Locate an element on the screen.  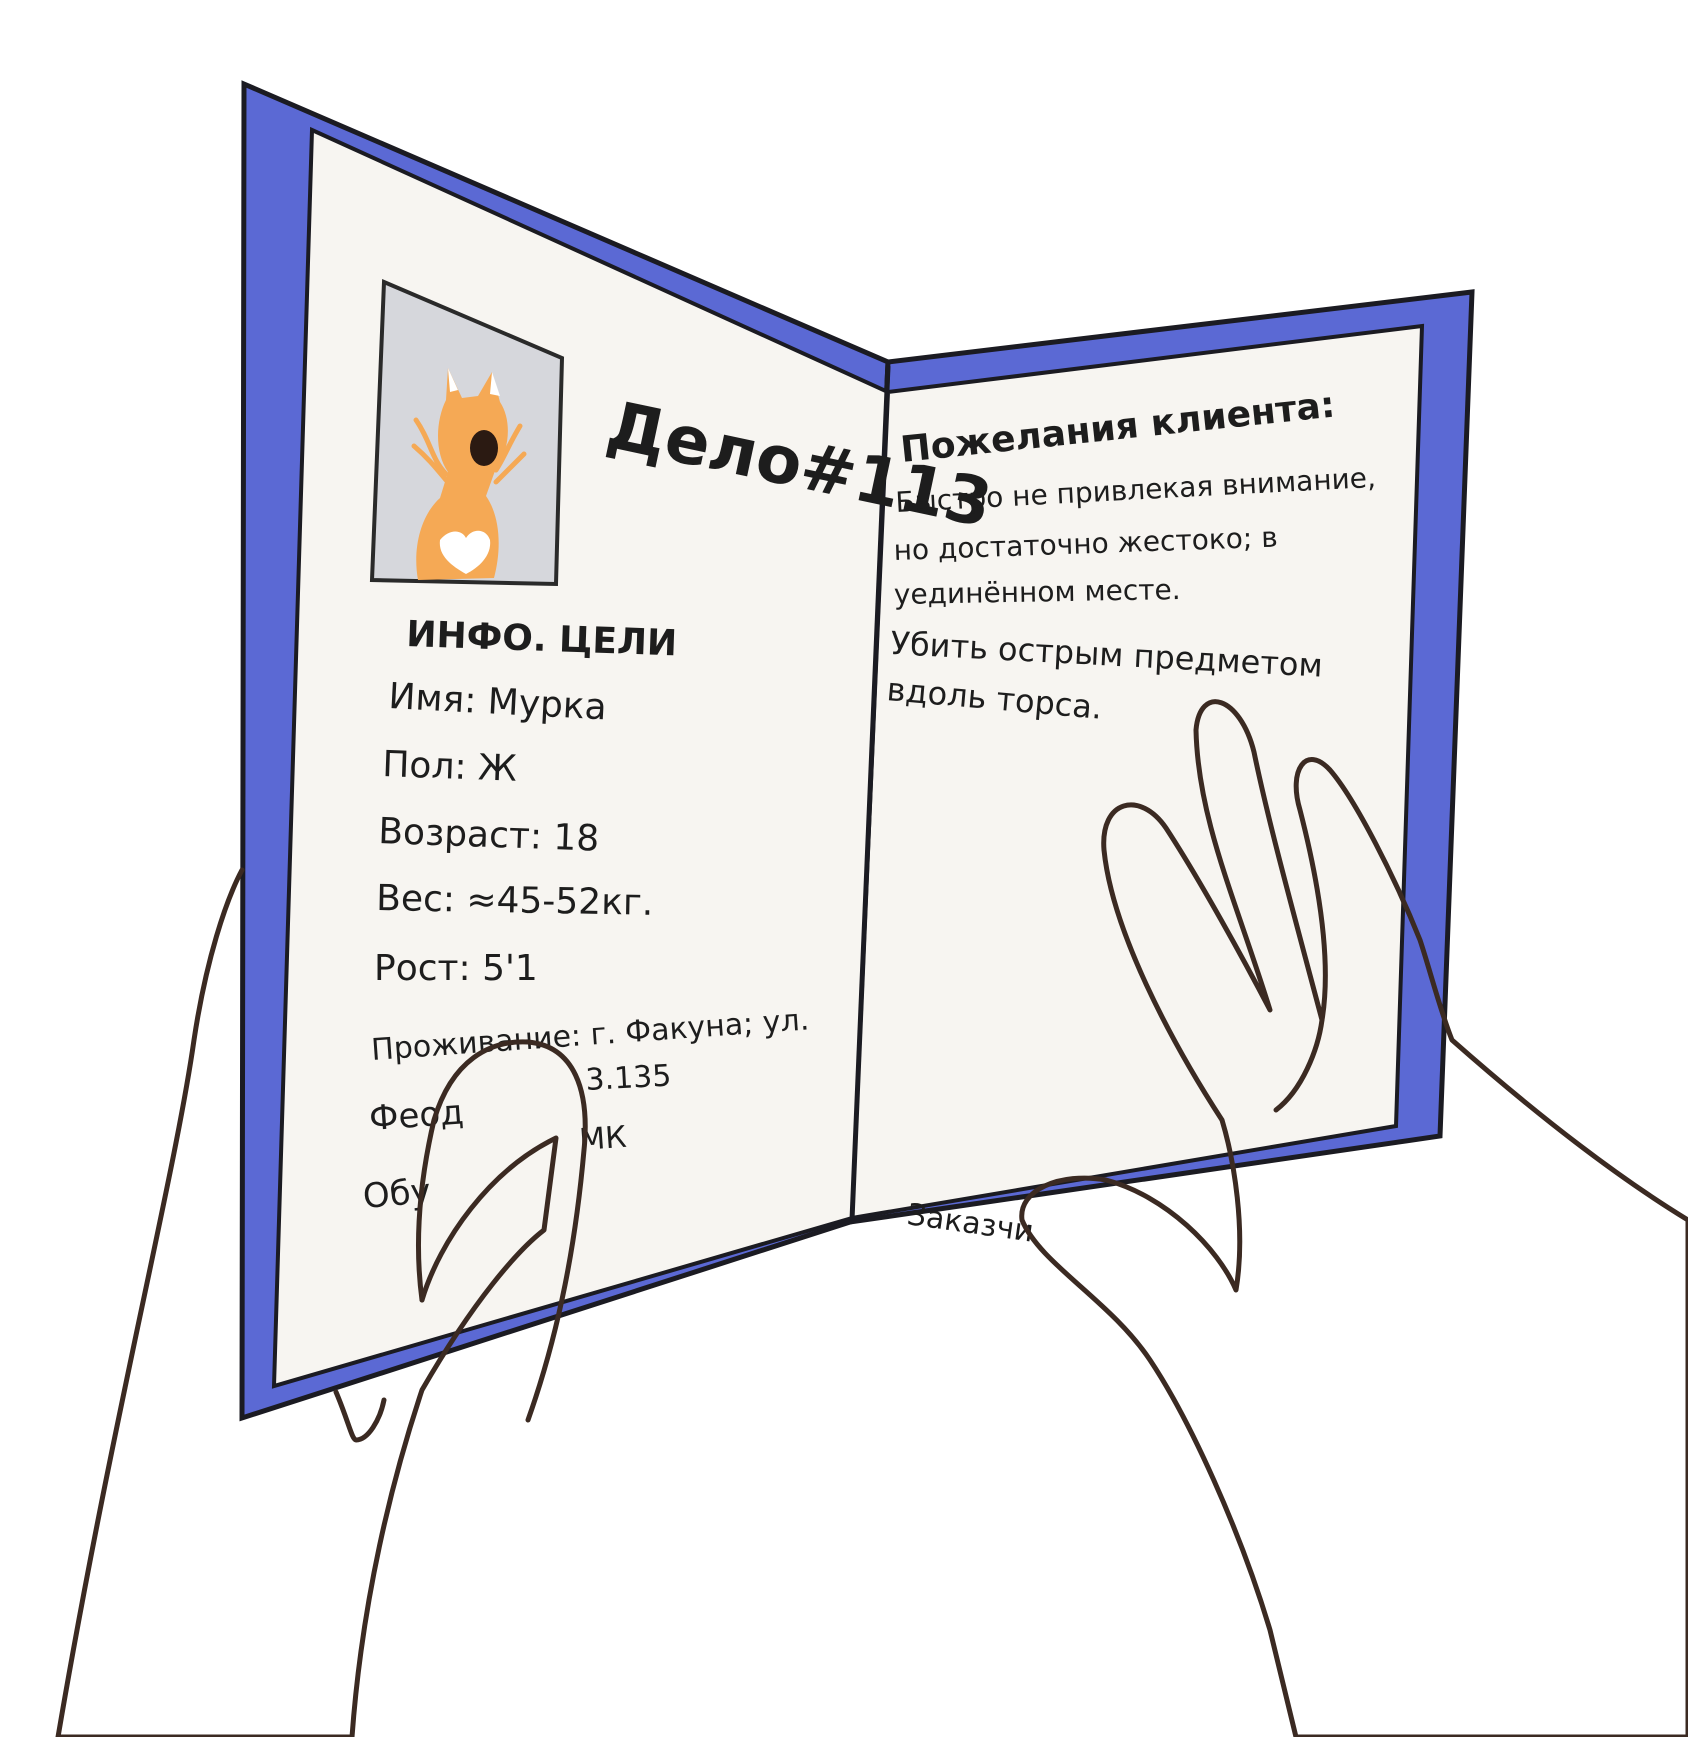
left-fingertip-back is located at coordinates (360, 1416).